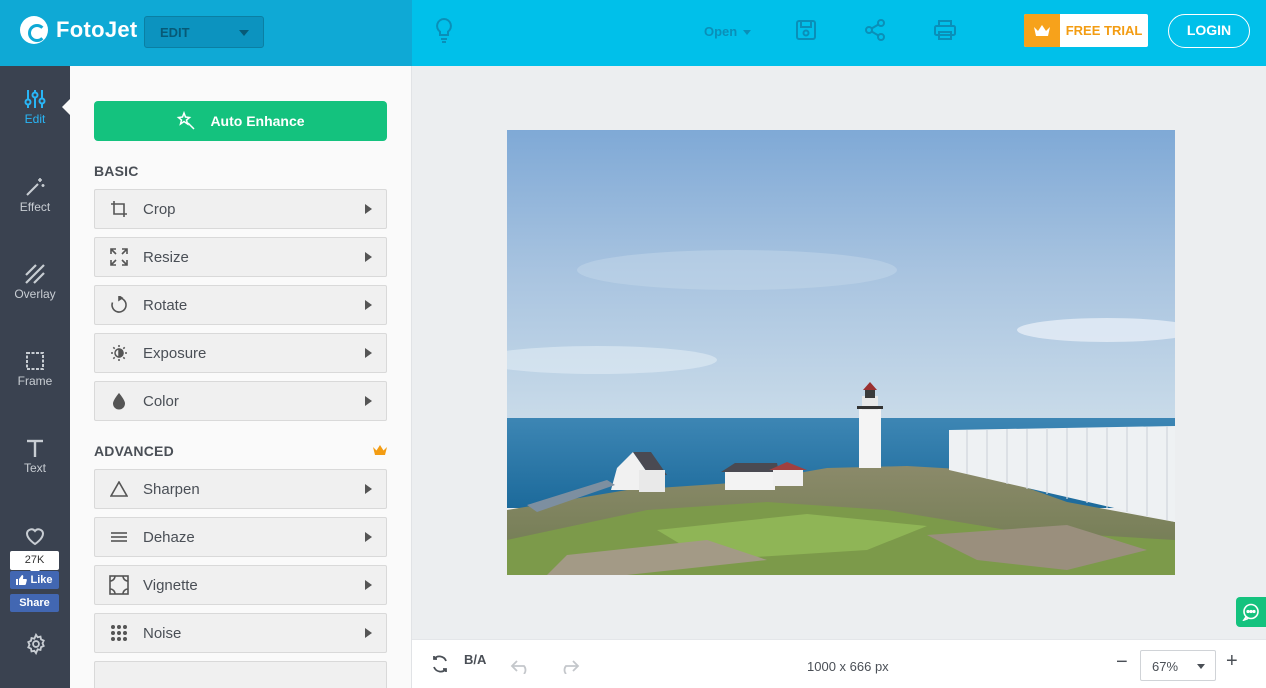  Describe the element at coordinates (475, 659) in the screenshot. I see `before-after-toggle: B/A` at that location.